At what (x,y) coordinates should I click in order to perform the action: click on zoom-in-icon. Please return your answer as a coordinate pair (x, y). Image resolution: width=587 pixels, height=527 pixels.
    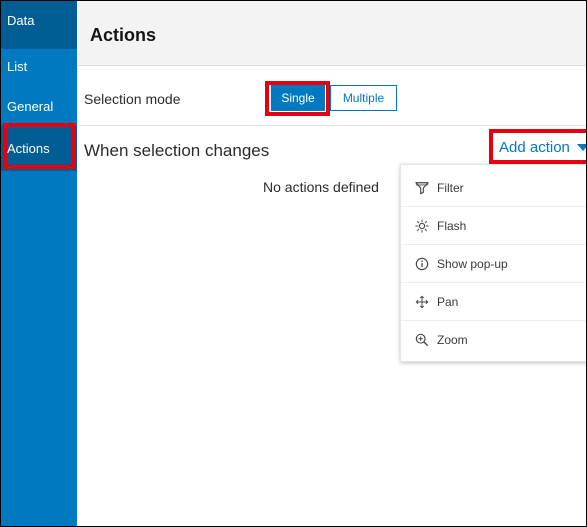
    Looking at the image, I should click on (422, 340).